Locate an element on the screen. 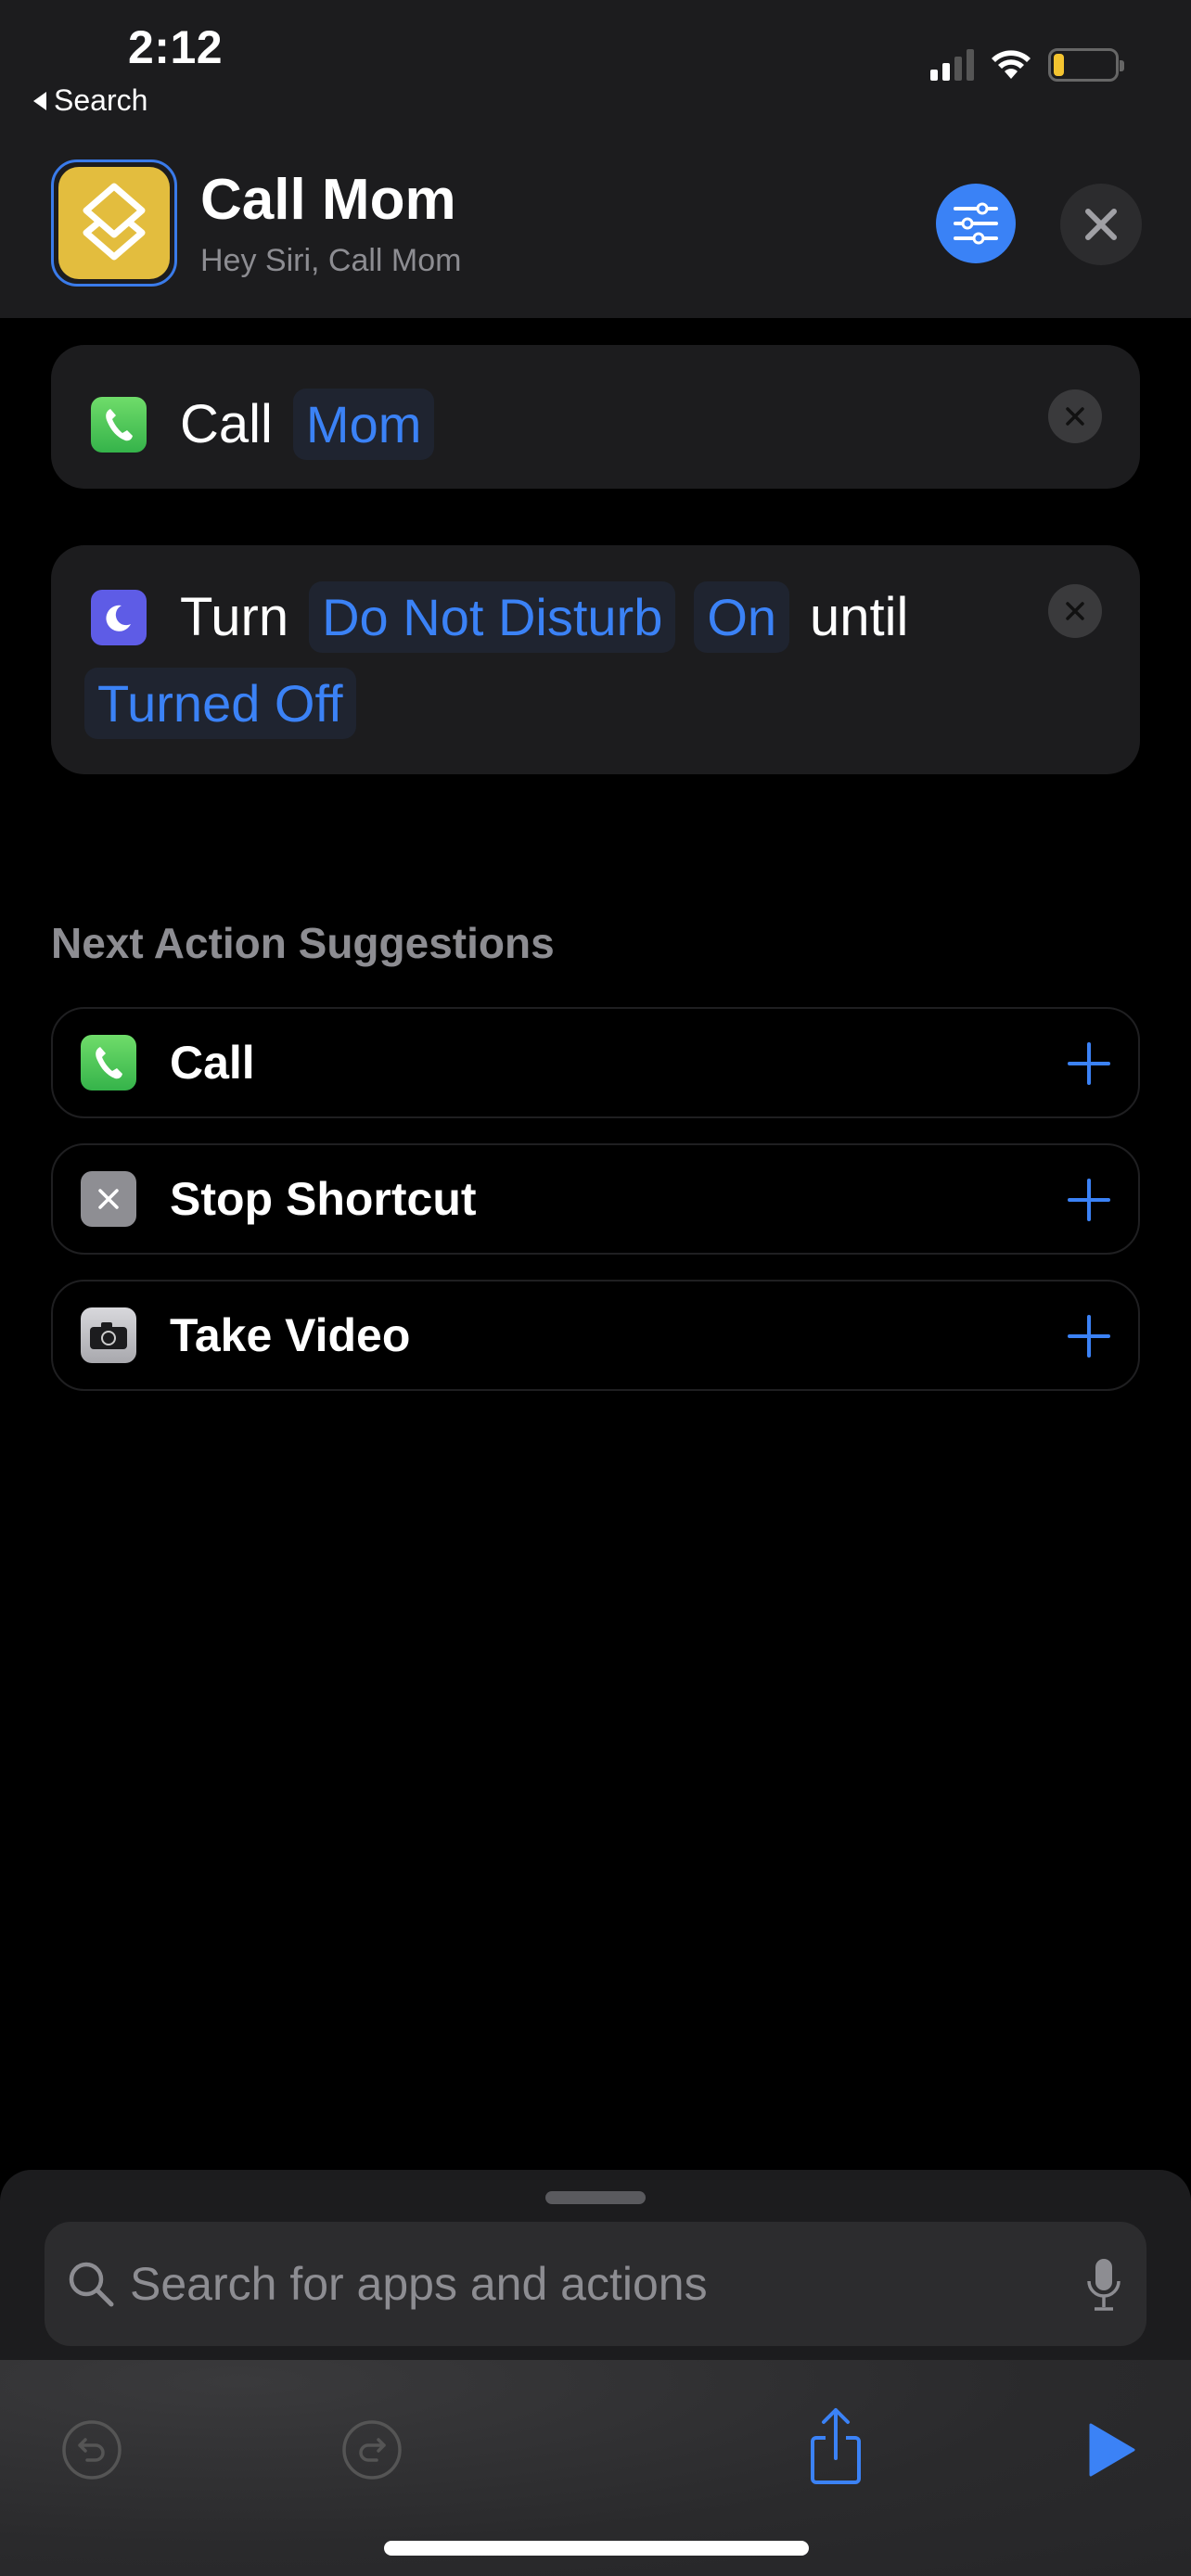 Image resolution: width=1191 pixels, height=2576 pixels. action-search-sheet is located at coordinates (595, 2267).